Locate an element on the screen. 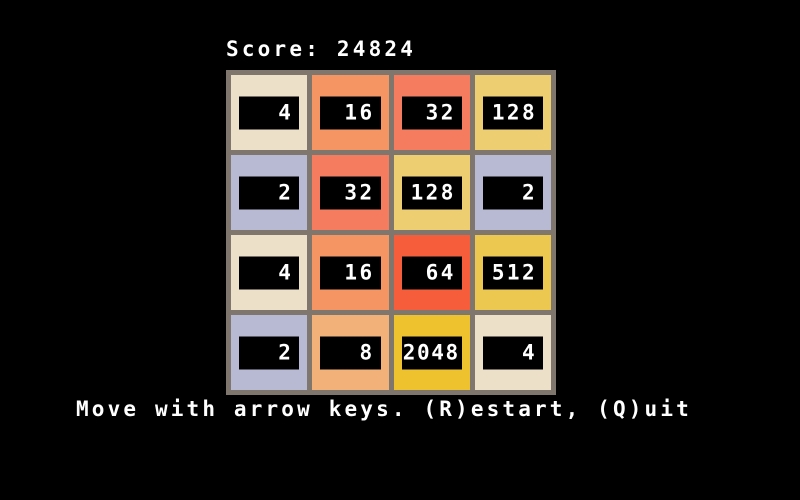 The image size is (800, 500). score-display: Score: 24824 is located at coordinates (321, 49).